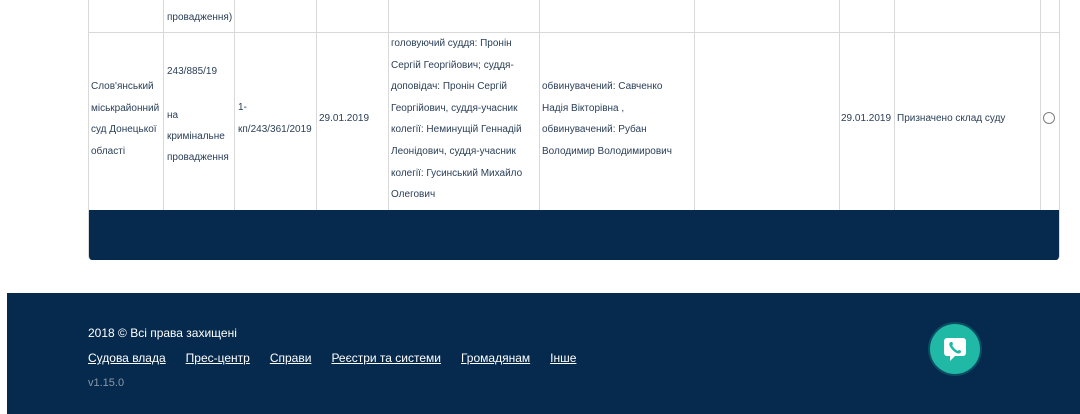 Image resolution: width=1080 pixels, height=414 pixels. What do you see at coordinates (122, 86) in the screenshot?
I see `court-line: Слов'янський` at bounding box center [122, 86].